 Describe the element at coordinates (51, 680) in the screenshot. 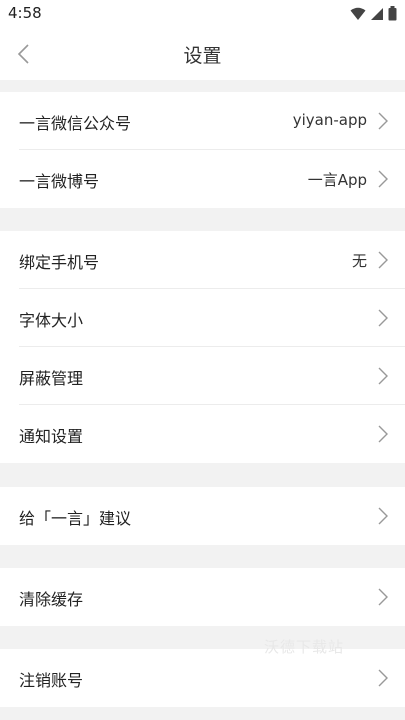

I see `settings-item-label: 注销账号` at that location.